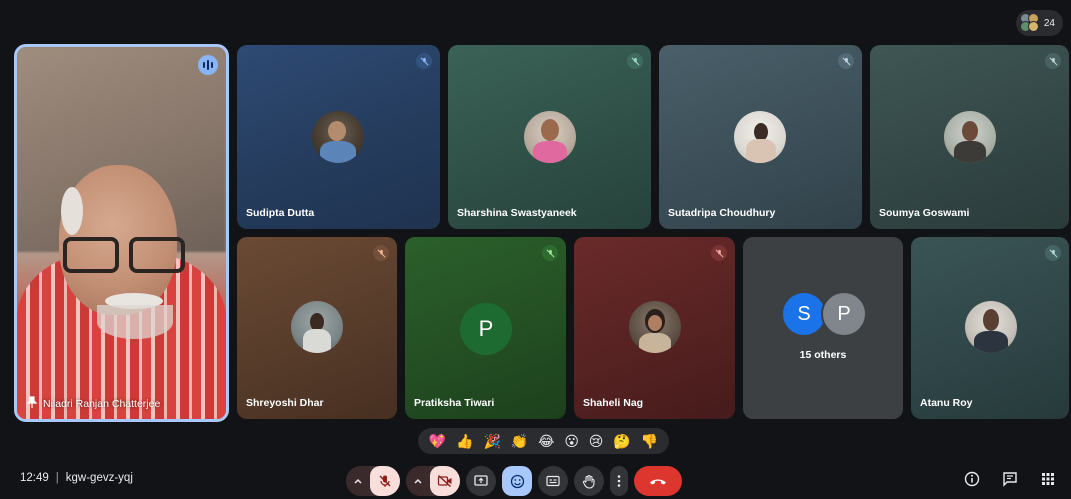  What do you see at coordinates (464, 441) in the screenshot?
I see `reaction-thumbs-up: 👍` at bounding box center [464, 441].